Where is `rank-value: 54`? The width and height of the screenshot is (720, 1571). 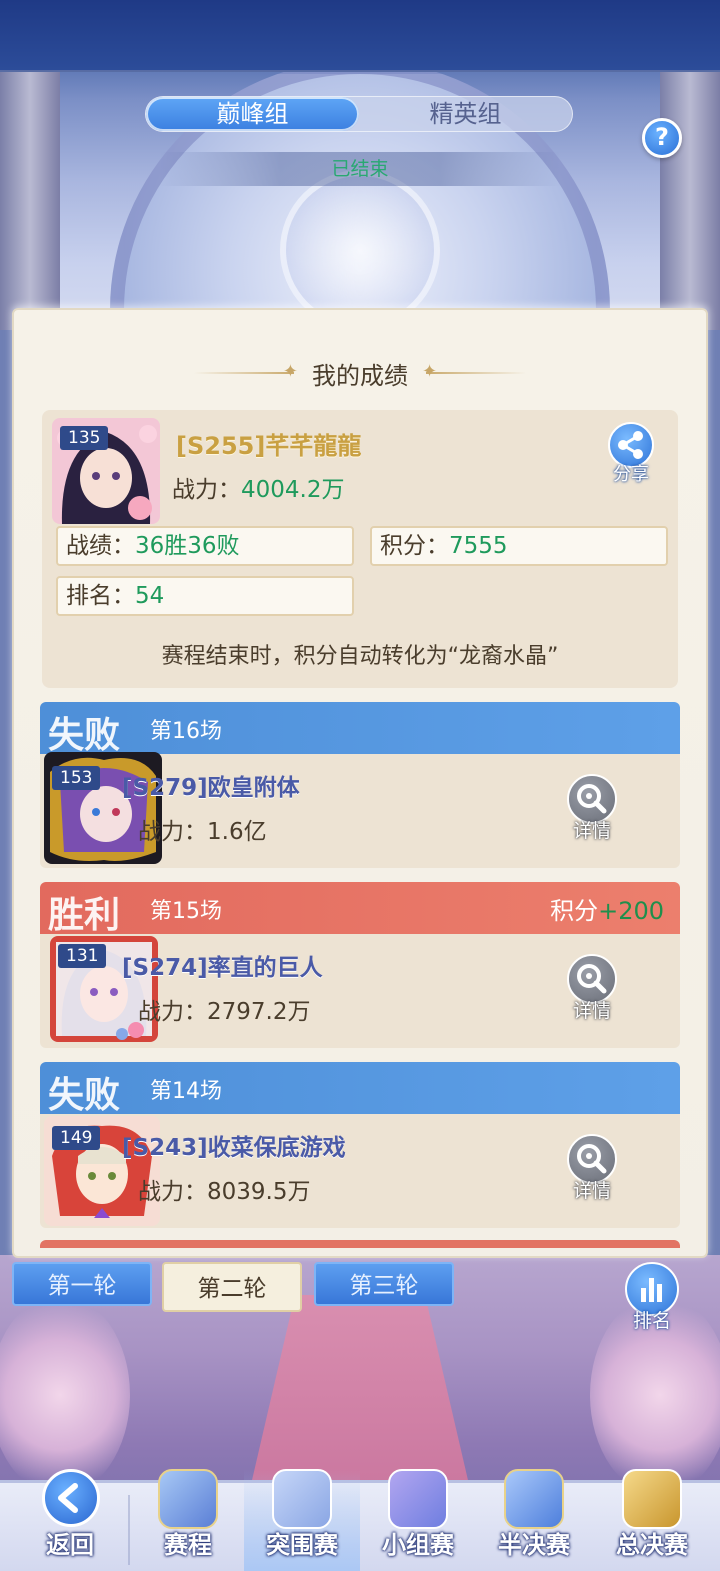 rank-value: 54 is located at coordinates (150, 596).